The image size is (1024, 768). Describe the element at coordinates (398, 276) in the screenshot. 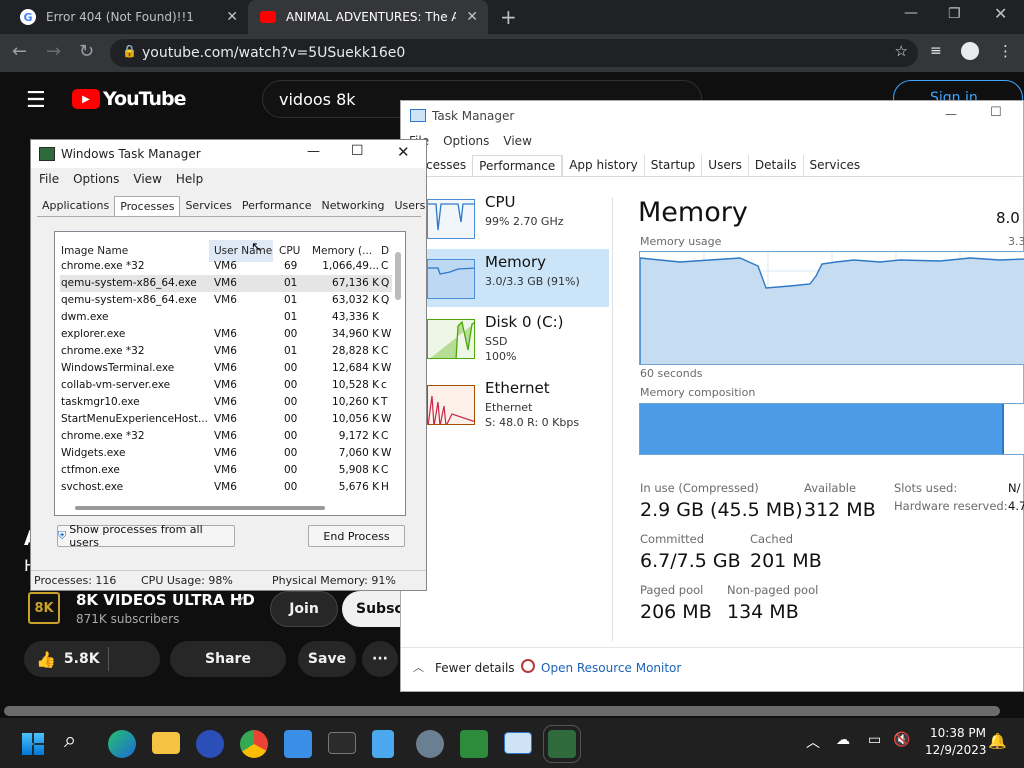

I see `vertical-scrollbar` at that location.